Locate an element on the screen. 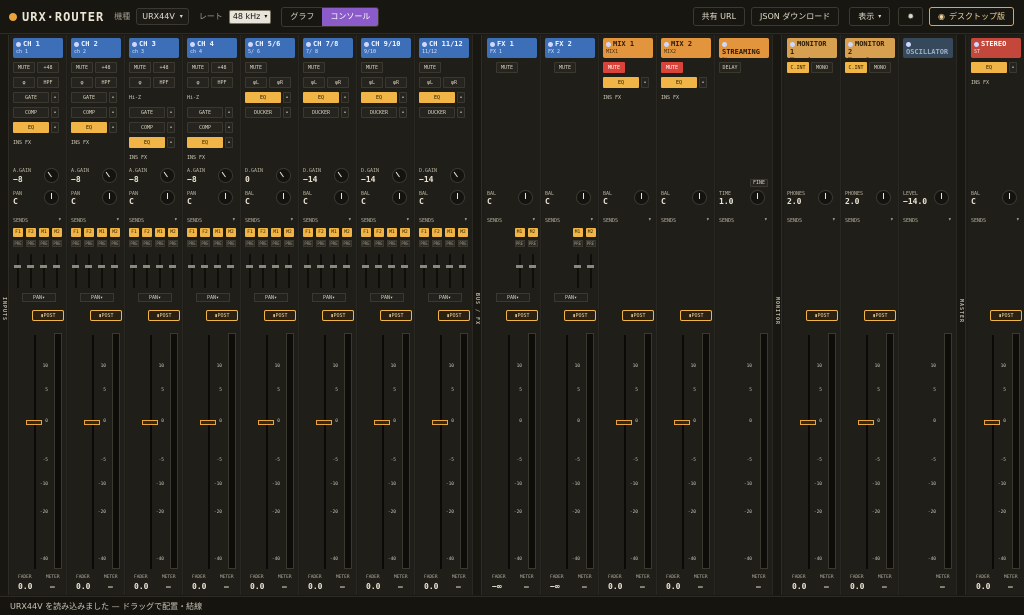  channel-header: MONITOR 2 Phone 2 is located at coordinates (870, 50).